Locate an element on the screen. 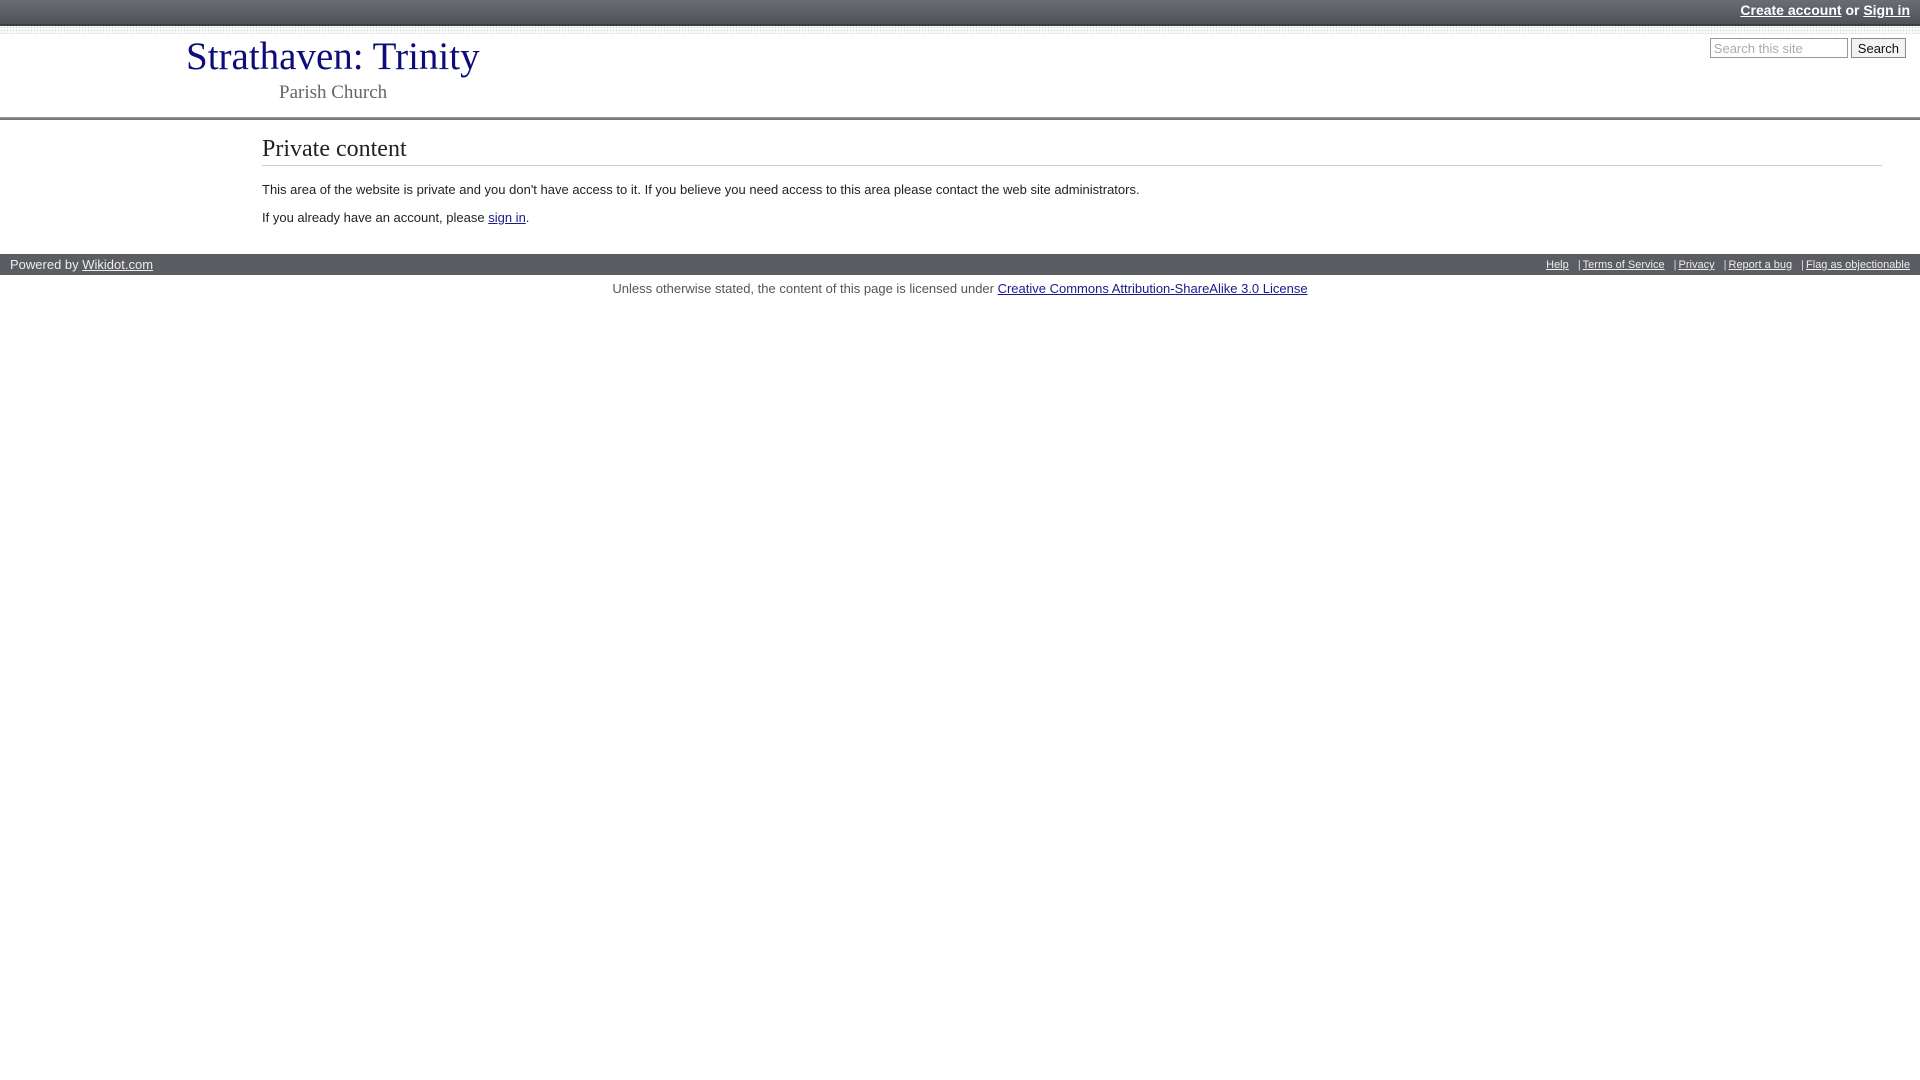 This screenshot has height=1080, width=1920. report-bug-link: Report a bug is located at coordinates (1761, 265).